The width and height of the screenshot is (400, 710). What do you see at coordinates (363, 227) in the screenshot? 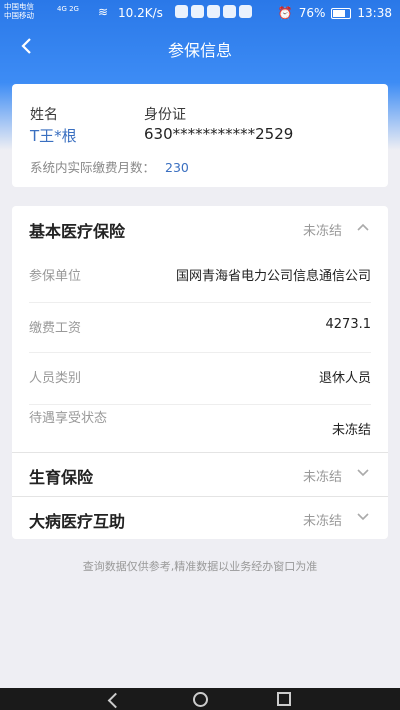
I see `chevron-up-icon` at bounding box center [363, 227].